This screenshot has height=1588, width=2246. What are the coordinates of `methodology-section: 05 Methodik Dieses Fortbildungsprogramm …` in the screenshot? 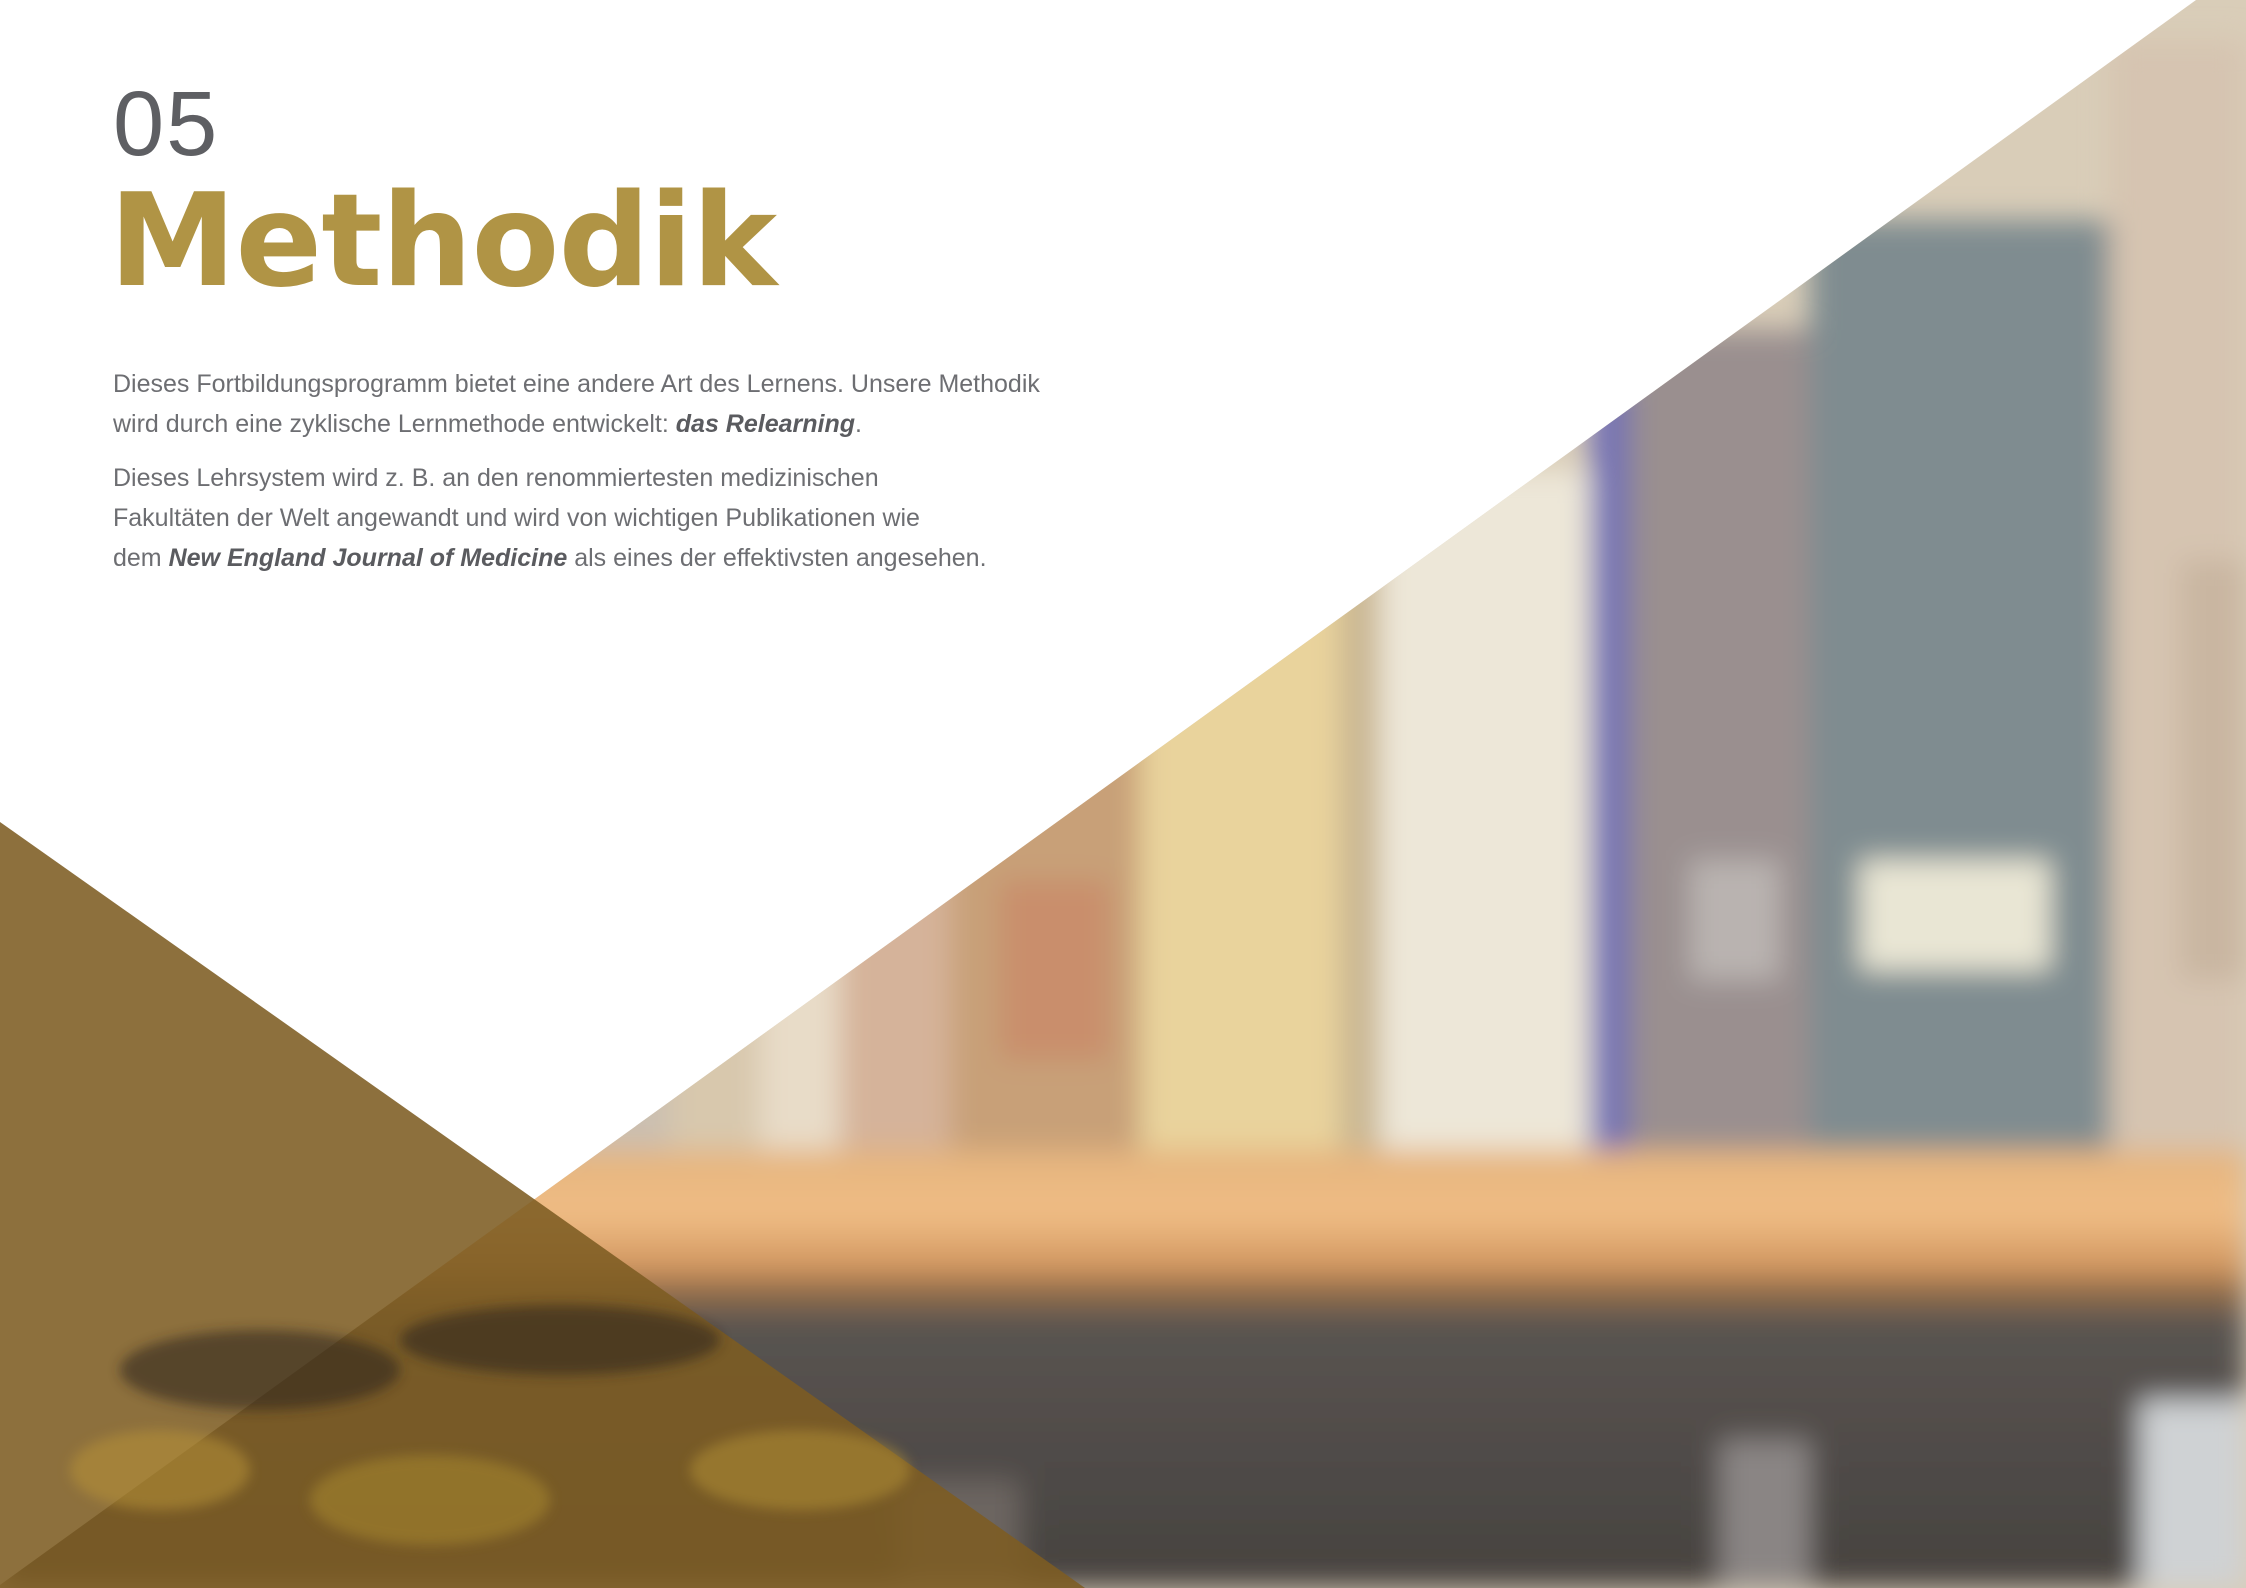 It's located at (611, 325).